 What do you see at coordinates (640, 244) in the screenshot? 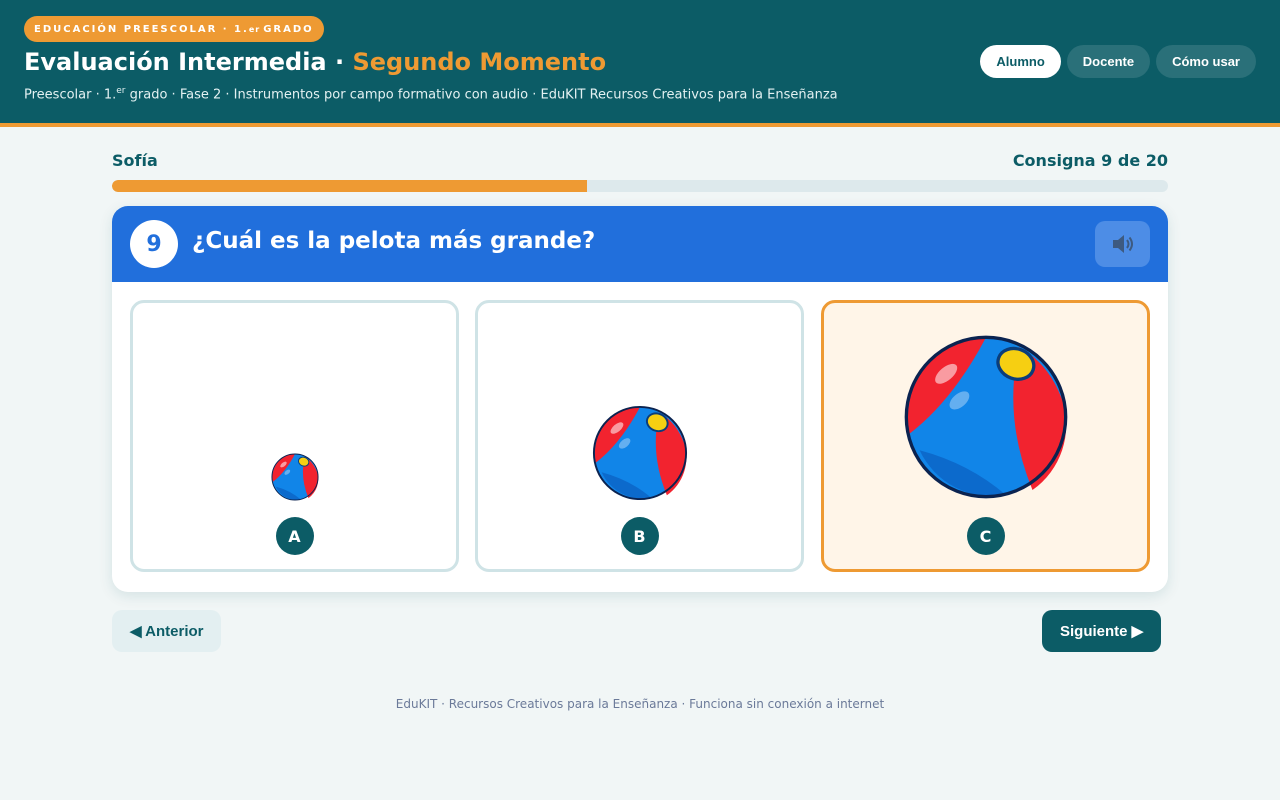
I see `question-header: 9 ¿Cuál es la pelota más grande?` at bounding box center [640, 244].